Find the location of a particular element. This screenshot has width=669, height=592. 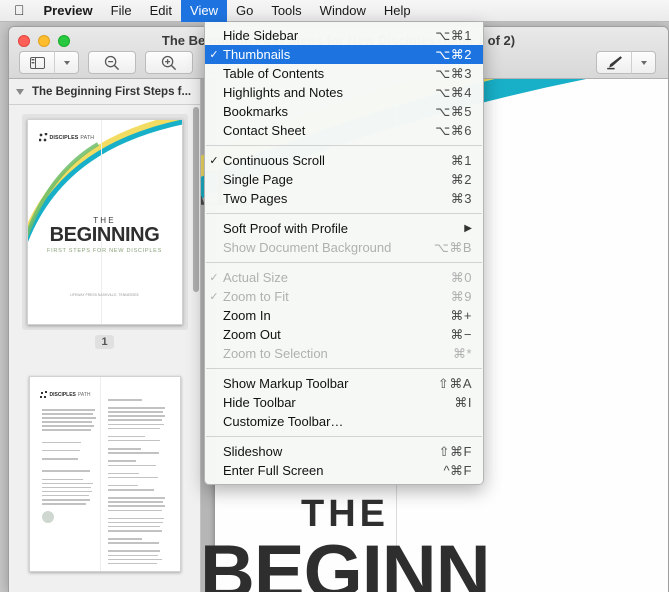

menu-item-table-of-contents: Table of Contents ⌥⌘3 is located at coordinates (344, 73).